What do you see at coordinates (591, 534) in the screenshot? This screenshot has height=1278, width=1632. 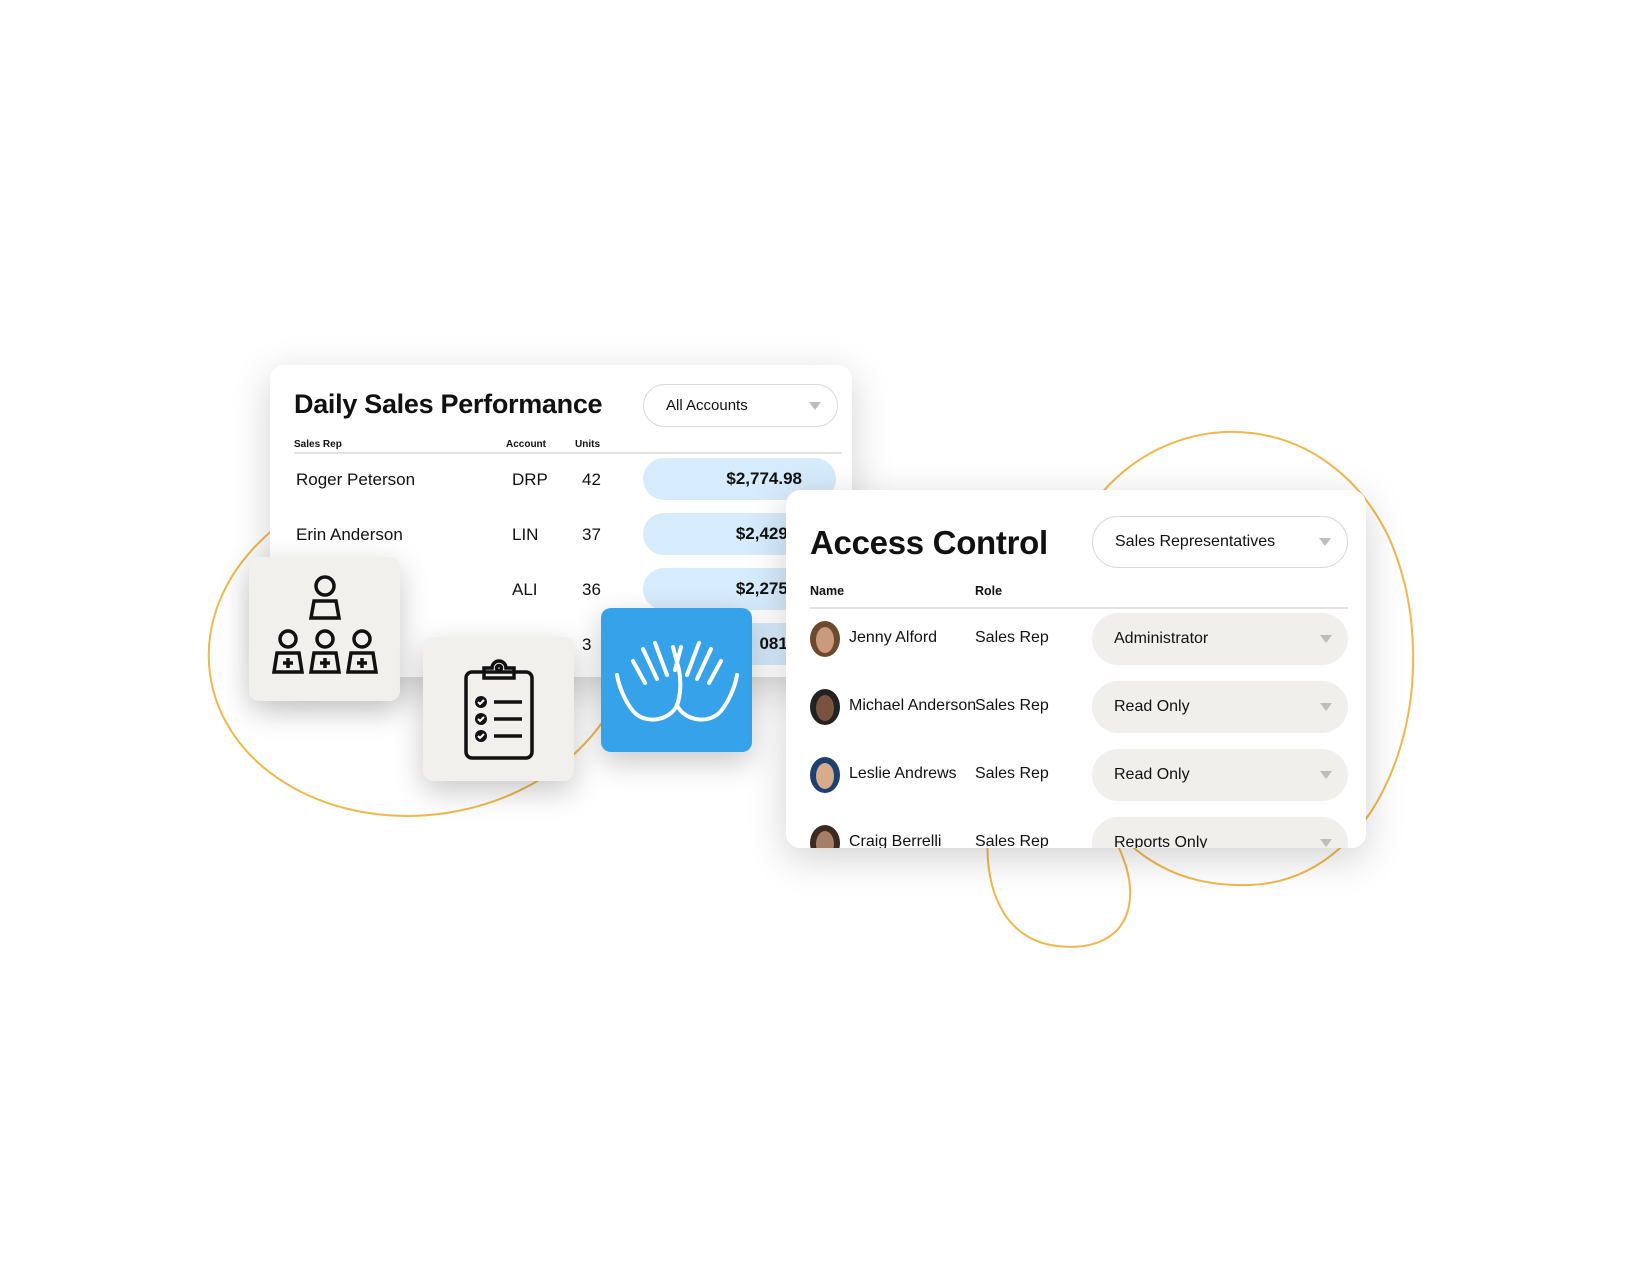 I see `units: 37` at bounding box center [591, 534].